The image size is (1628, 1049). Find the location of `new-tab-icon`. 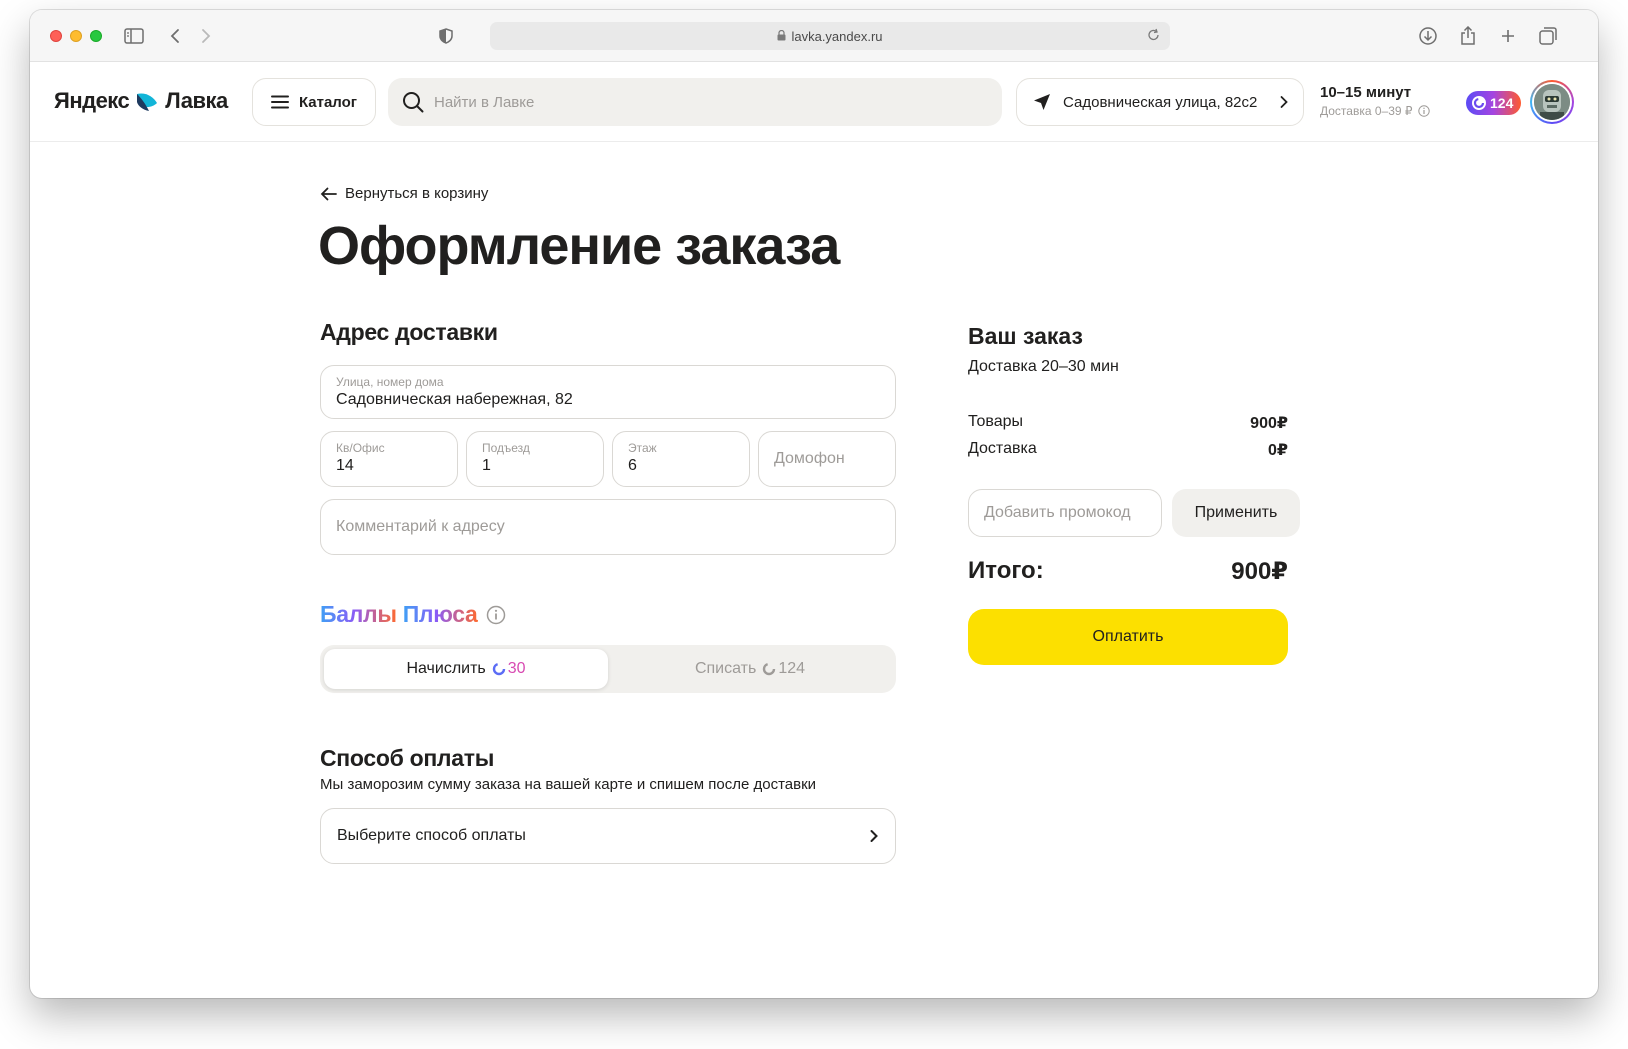

new-tab-icon is located at coordinates (1508, 36).